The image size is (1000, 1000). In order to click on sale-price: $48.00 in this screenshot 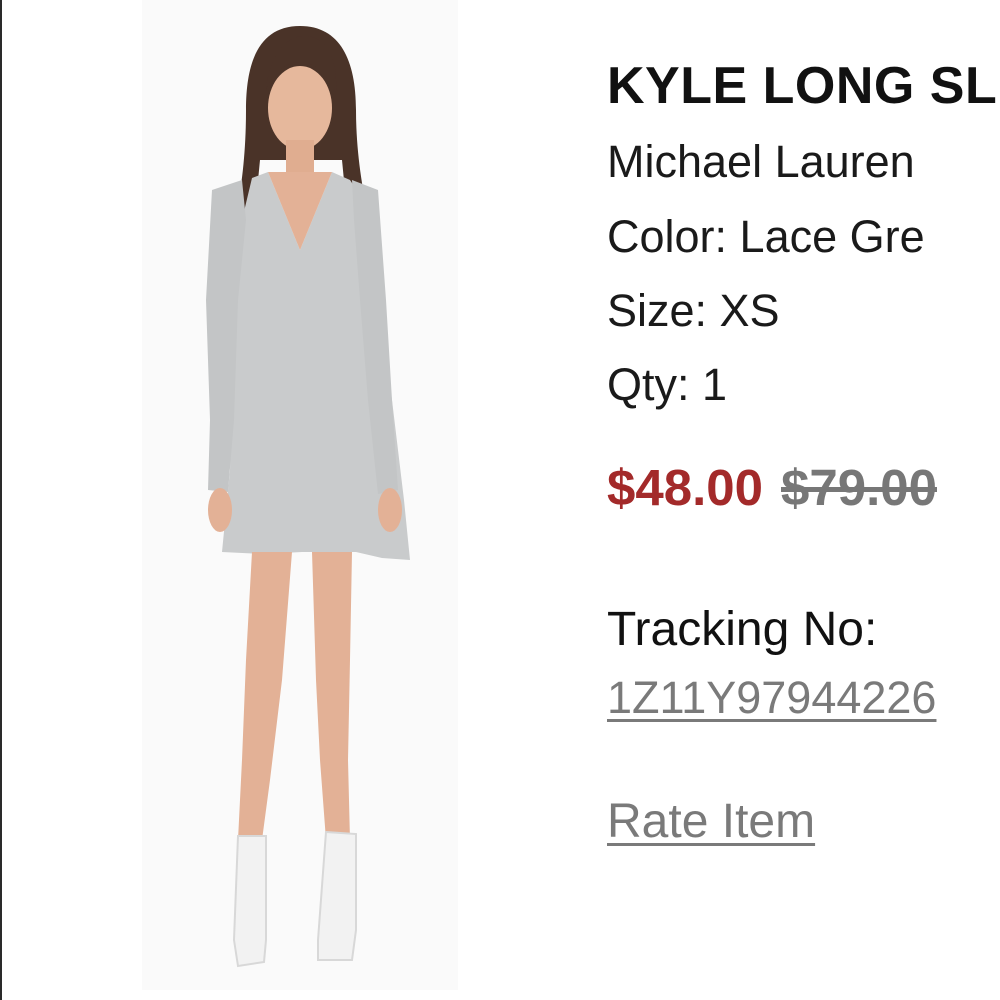, I will do `click(685, 487)`.